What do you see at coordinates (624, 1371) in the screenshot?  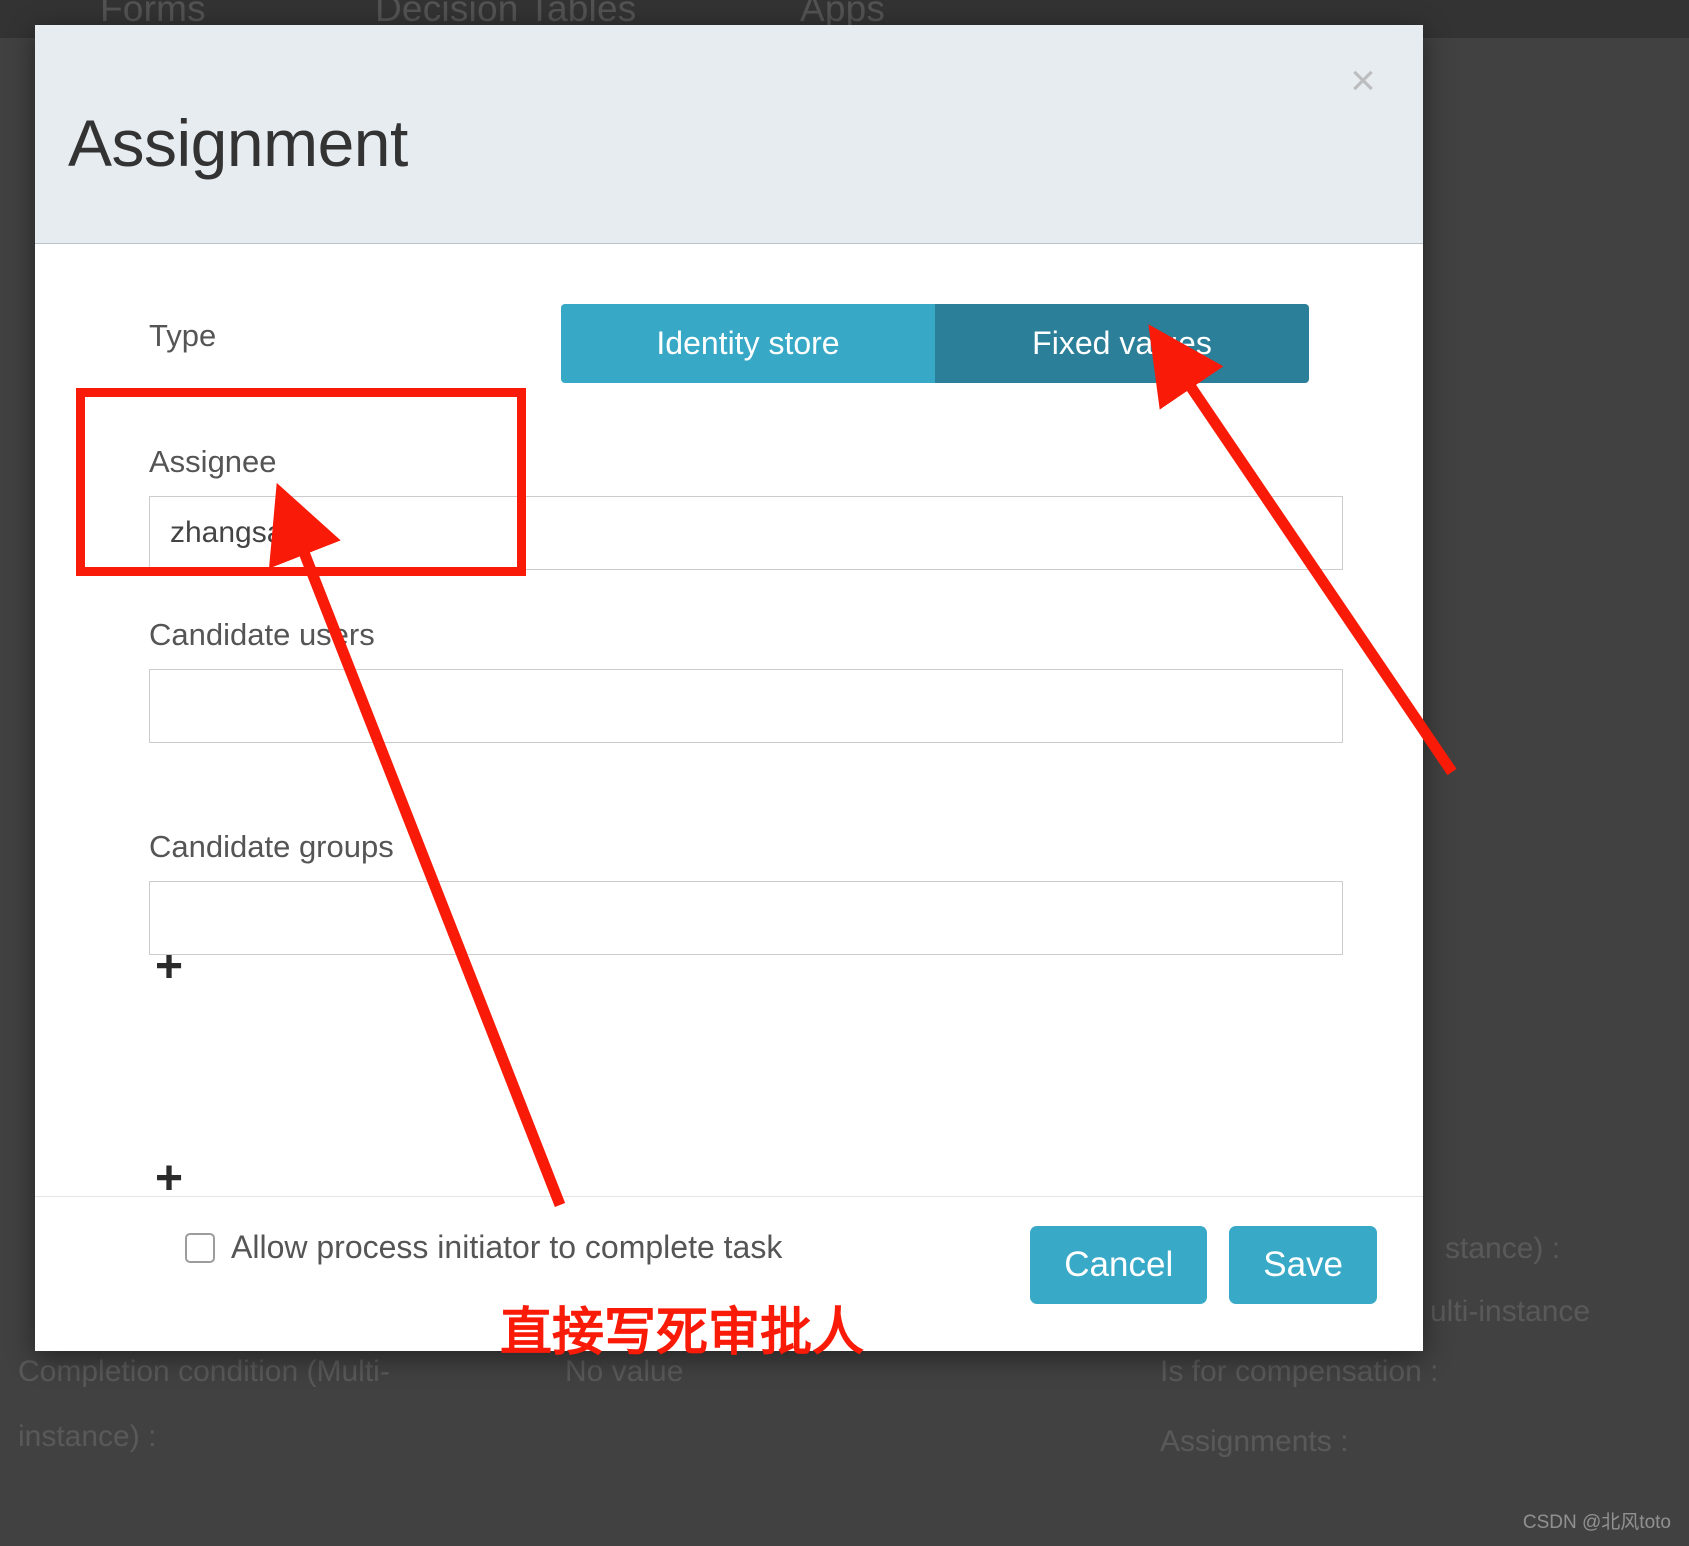 I see `background-text: No value` at bounding box center [624, 1371].